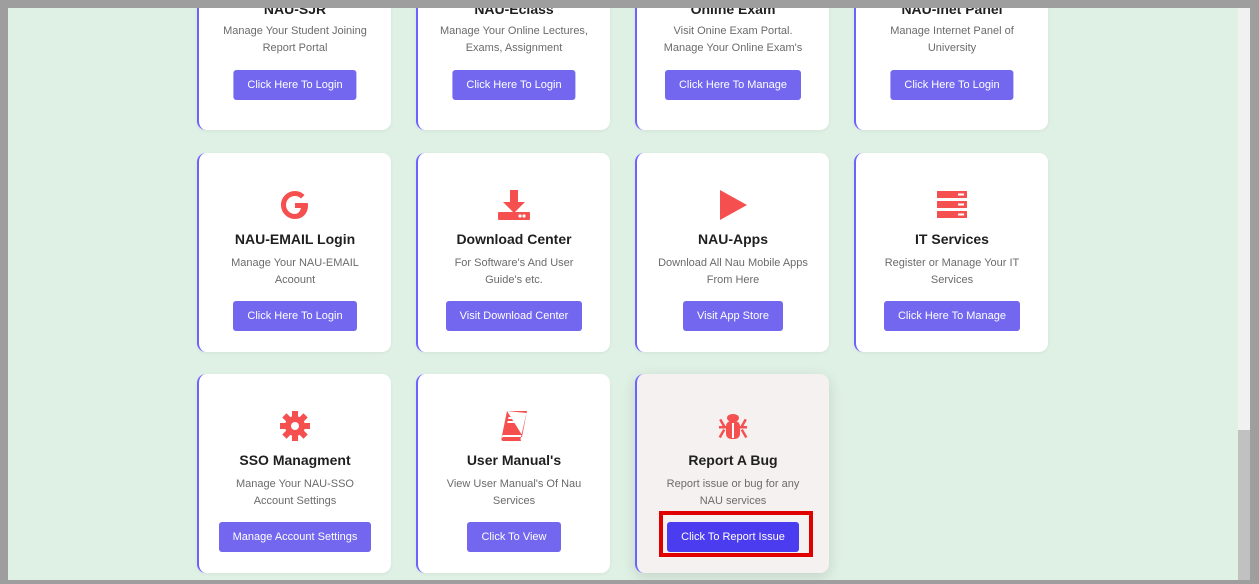 This screenshot has width=1259, height=584. Describe the element at coordinates (514, 316) in the screenshot. I see `download-center-button: Visit Download Center` at that location.